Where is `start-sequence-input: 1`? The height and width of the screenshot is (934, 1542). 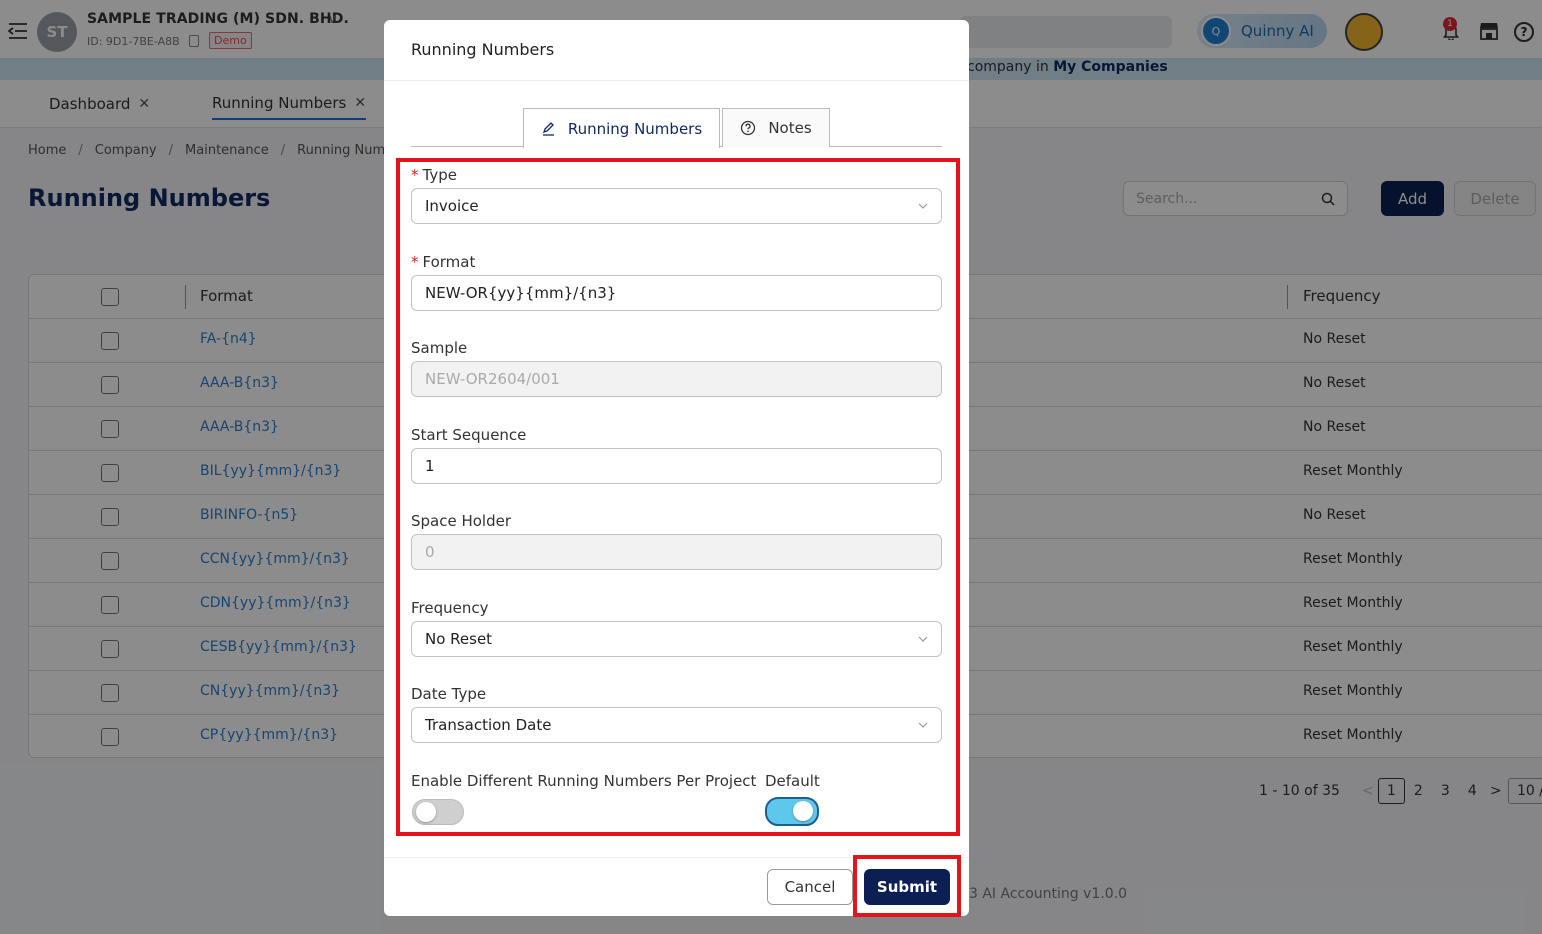 start-sequence-input: 1 is located at coordinates (676, 466).